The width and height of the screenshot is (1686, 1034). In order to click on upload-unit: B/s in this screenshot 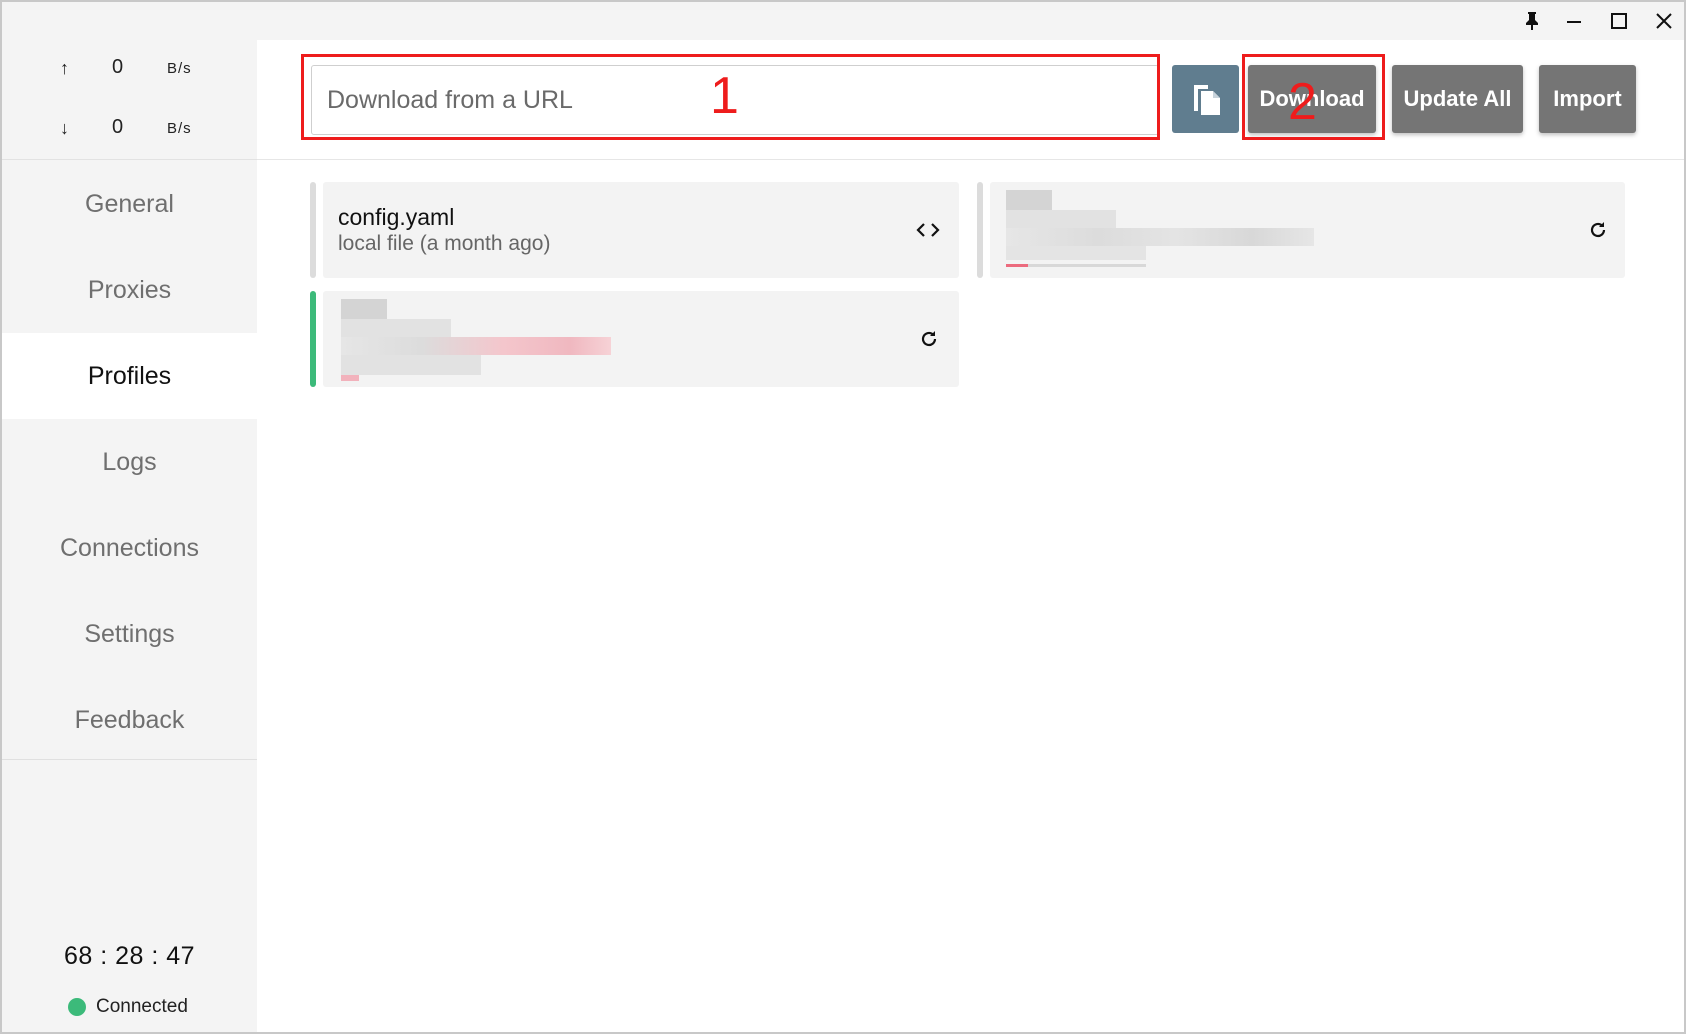, I will do `click(179, 68)`.